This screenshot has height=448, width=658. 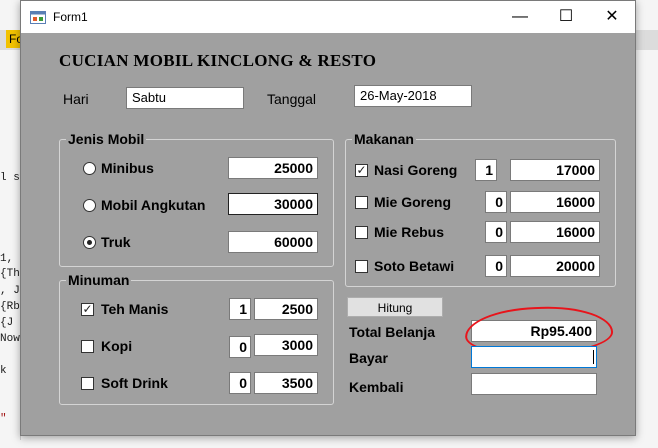 What do you see at coordinates (106, 139) in the screenshot?
I see `jenis-mobil-title: Jenis Mobil` at bounding box center [106, 139].